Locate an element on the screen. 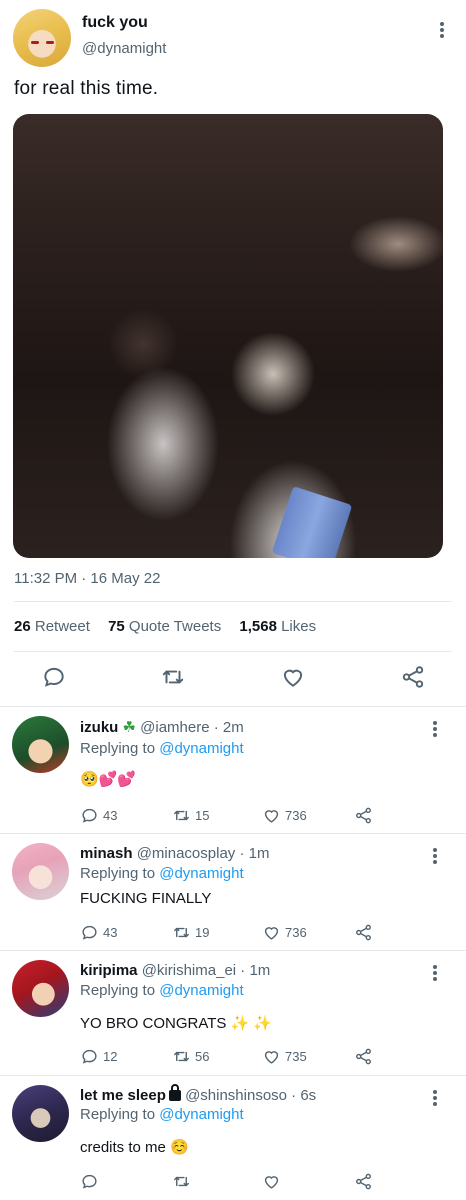 Image resolution: width=466 pixels, height=1200 pixels. retweet-count: 56 is located at coordinates (202, 1056).